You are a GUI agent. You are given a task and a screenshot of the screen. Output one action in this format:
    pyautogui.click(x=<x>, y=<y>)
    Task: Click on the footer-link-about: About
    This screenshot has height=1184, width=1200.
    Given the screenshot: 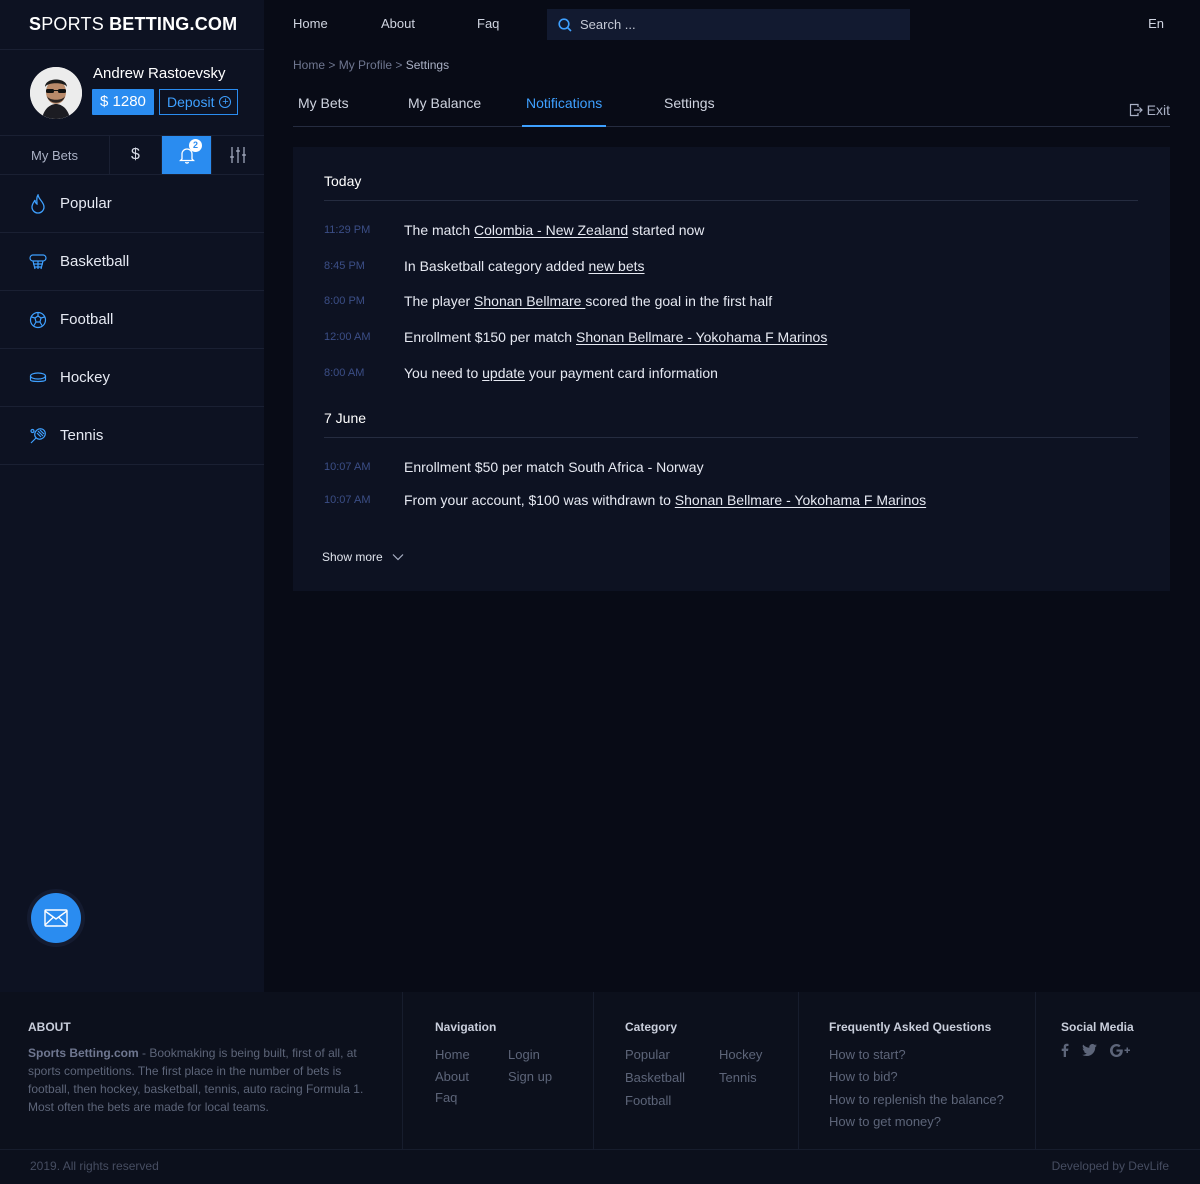 What is the action you would take?
    pyautogui.click(x=452, y=1076)
    